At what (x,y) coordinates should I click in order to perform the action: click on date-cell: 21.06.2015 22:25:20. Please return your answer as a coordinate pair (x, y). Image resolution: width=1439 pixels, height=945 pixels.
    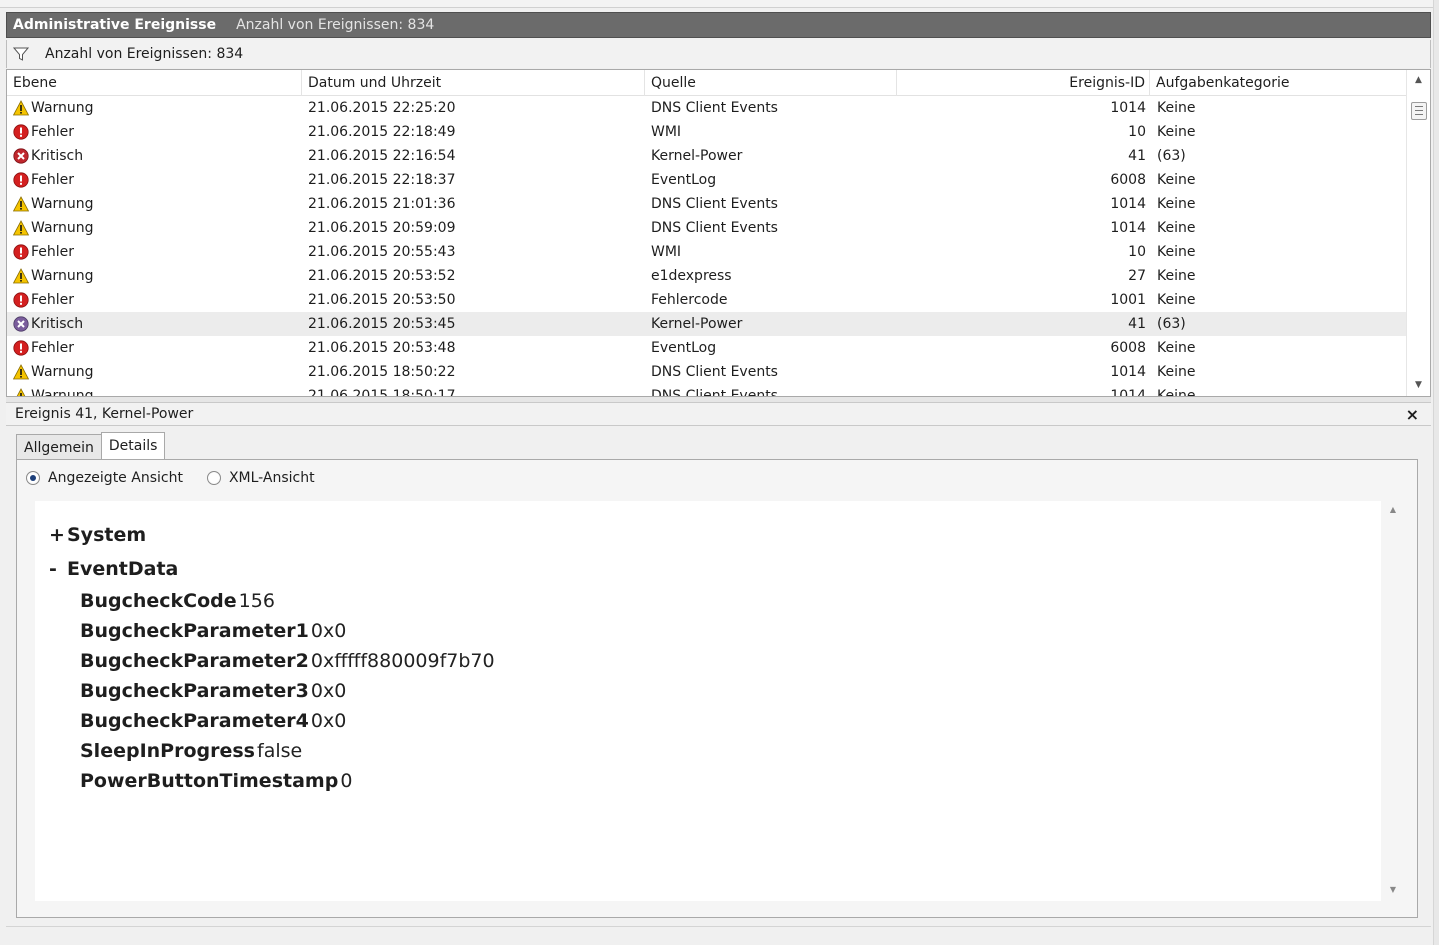
    Looking at the image, I should click on (382, 108).